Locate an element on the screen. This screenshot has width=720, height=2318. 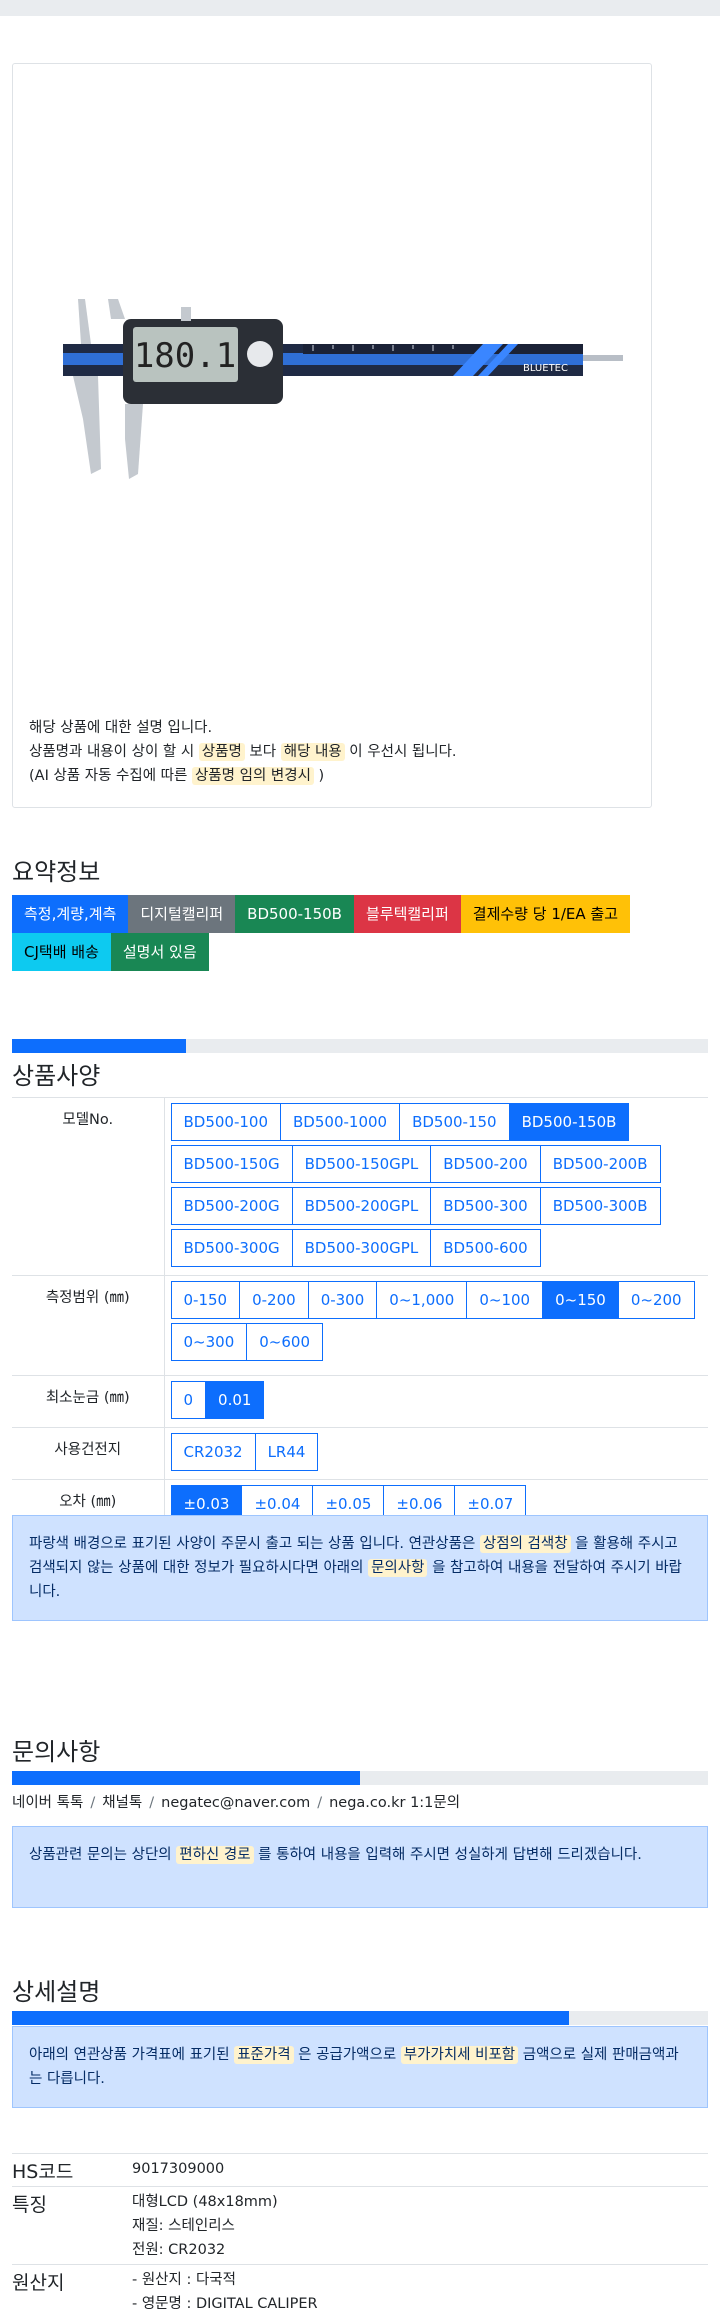
spec-option-button: BD500-200GPL is located at coordinates (362, 1206).